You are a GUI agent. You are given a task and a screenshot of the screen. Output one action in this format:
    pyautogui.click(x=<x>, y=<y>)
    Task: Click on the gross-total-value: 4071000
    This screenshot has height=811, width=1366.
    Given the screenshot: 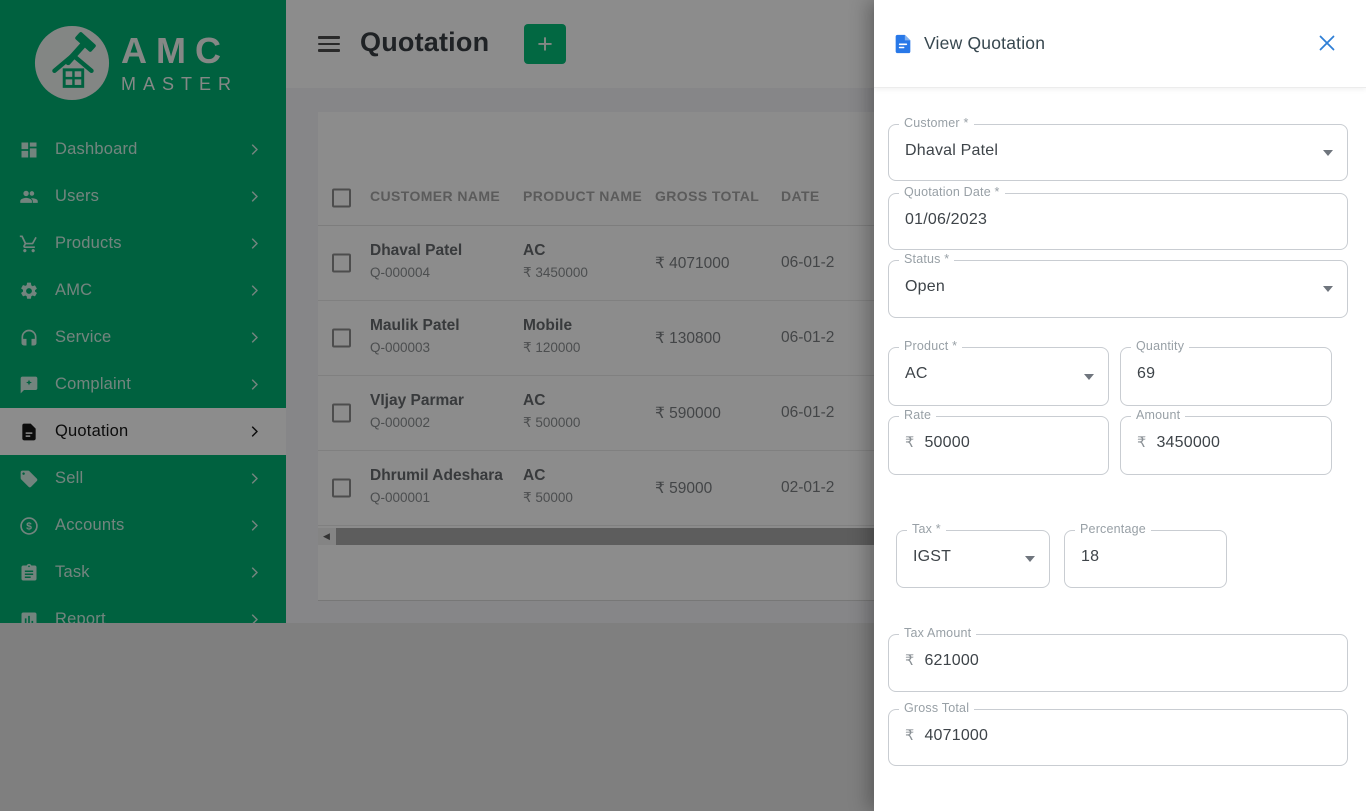 What is the action you would take?
    pyautogui.click(x=956, y=735)
    